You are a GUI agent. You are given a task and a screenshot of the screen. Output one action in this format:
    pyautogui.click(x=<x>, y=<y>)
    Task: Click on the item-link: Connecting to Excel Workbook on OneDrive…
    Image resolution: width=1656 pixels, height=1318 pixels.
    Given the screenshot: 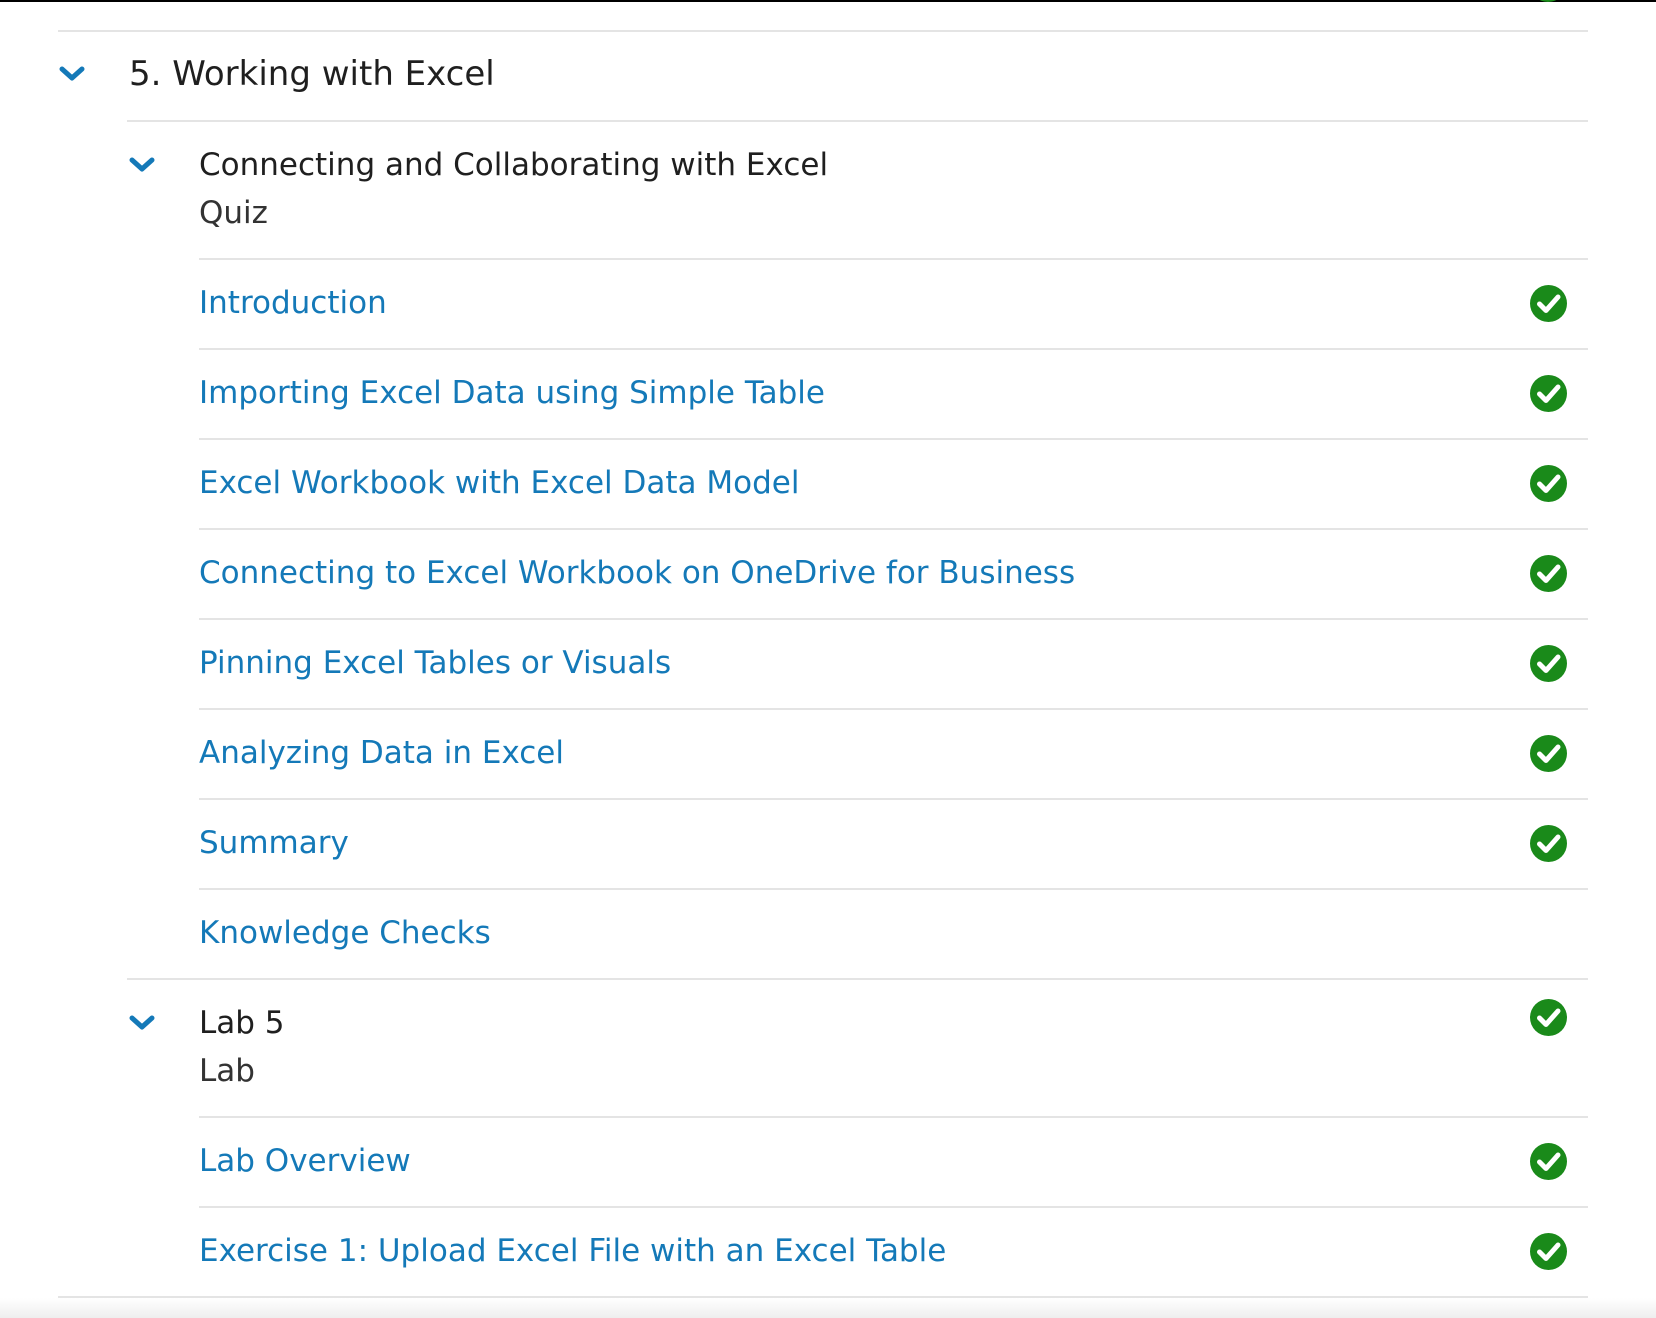 What is the action you would take?
    pyautogui.click(x=637, y=573)
    